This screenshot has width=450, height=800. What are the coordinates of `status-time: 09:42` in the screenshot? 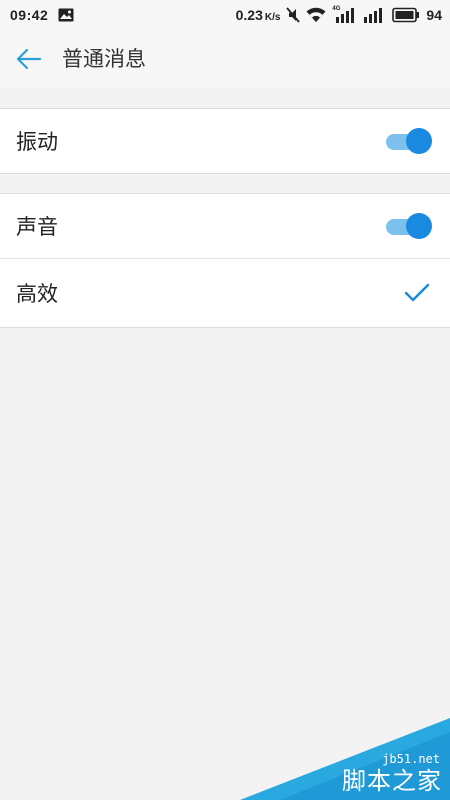 It's located at (29, 15).